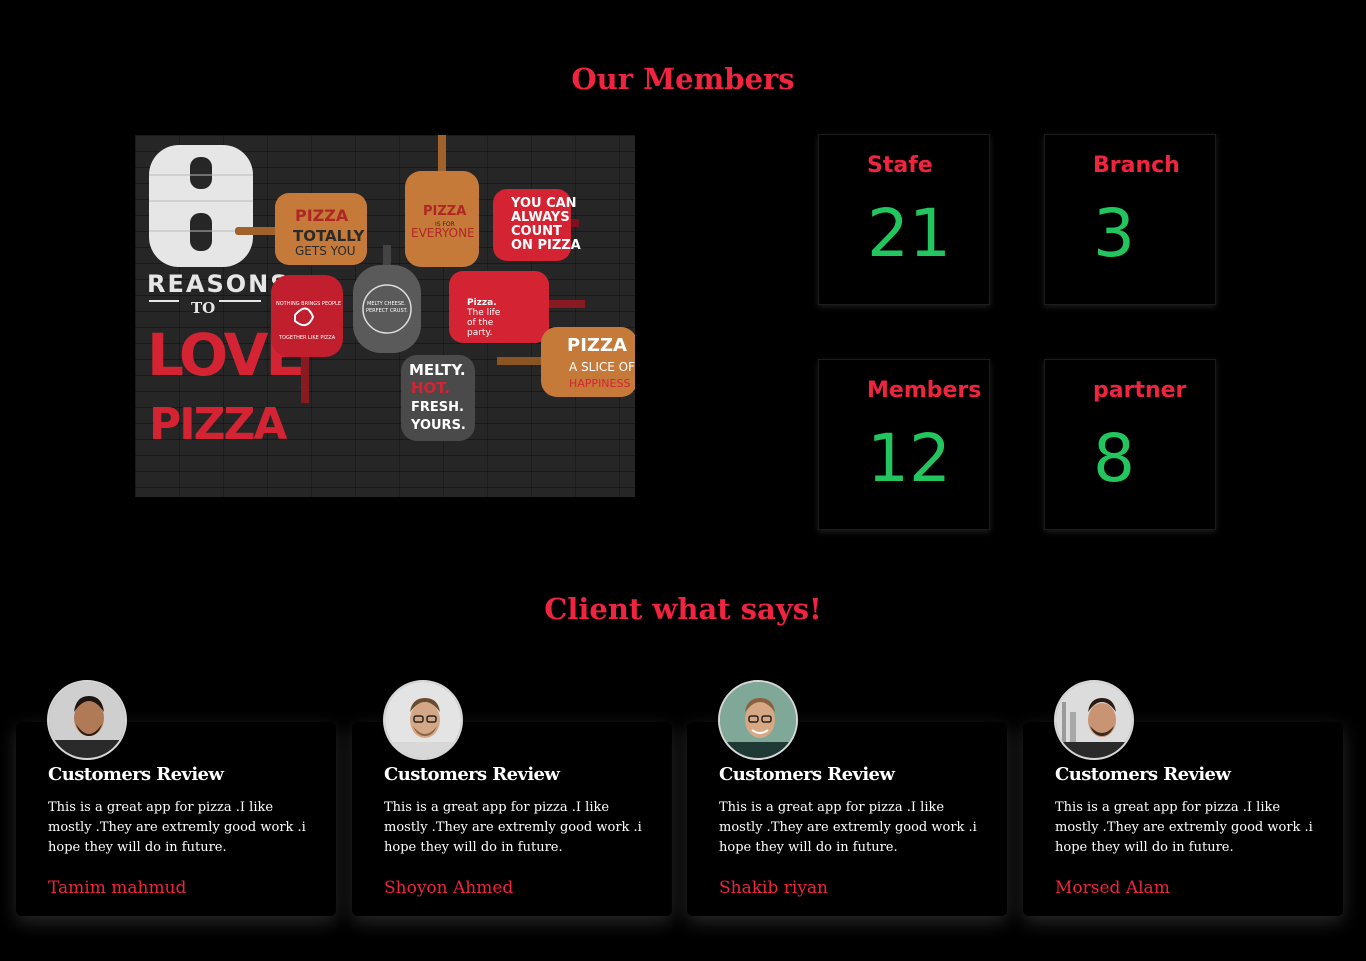  Describe the element at coordinates (1112, 888) in the screenshot. I see `reviewer-name: Morsed Alam` at that location.